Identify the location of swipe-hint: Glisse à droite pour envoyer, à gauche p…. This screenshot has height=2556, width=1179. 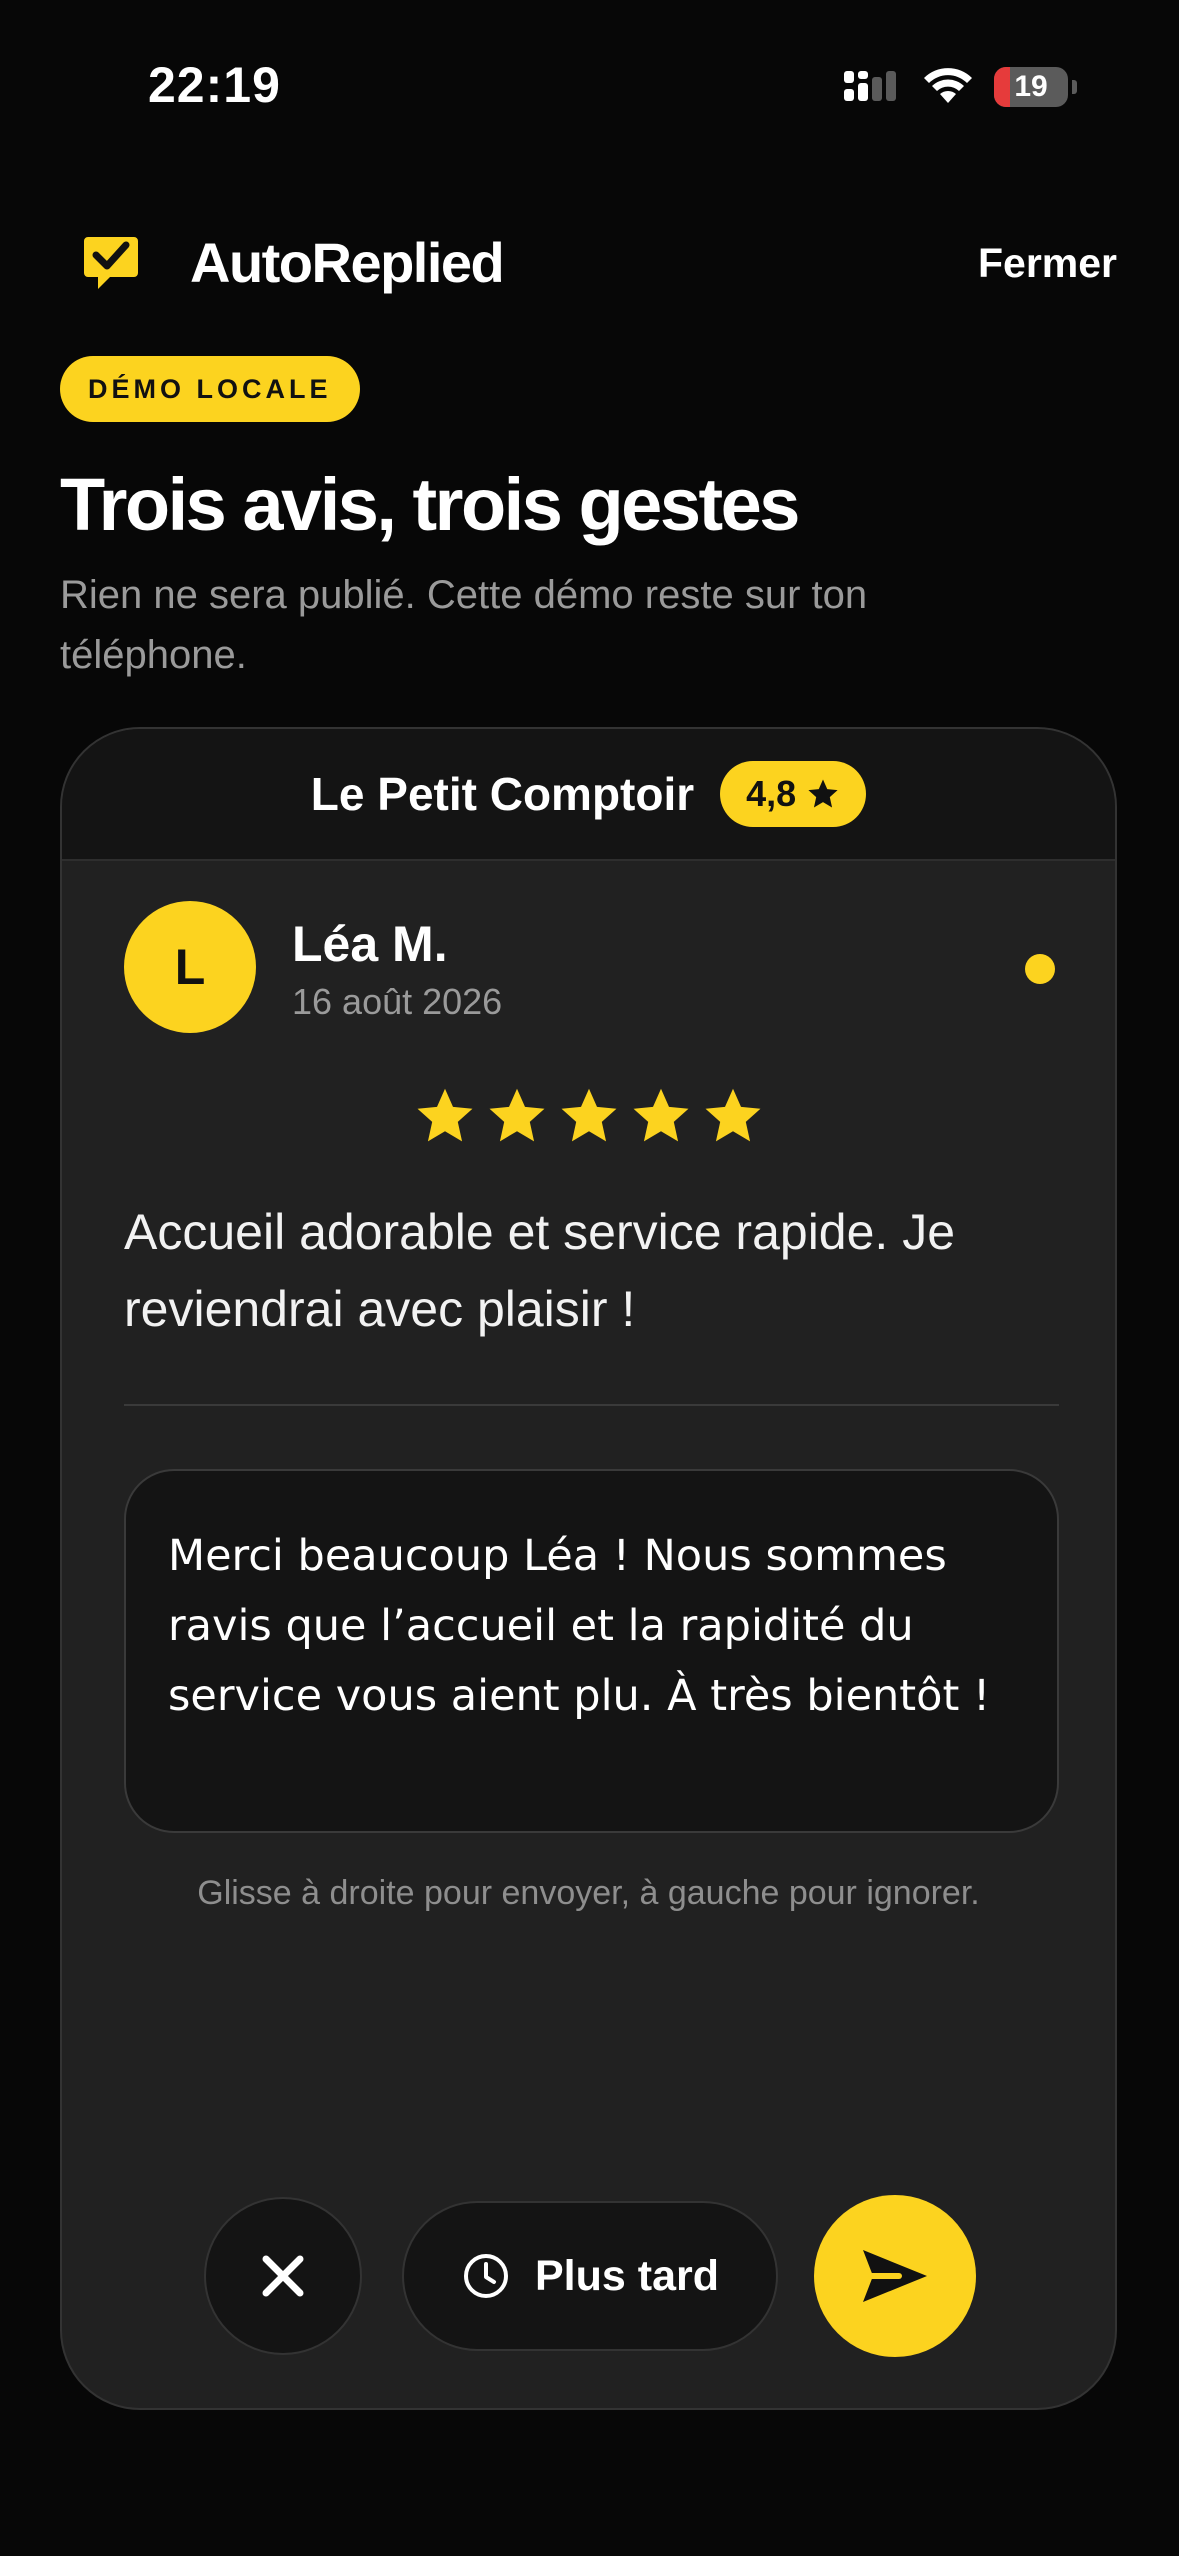
(588, 1893).